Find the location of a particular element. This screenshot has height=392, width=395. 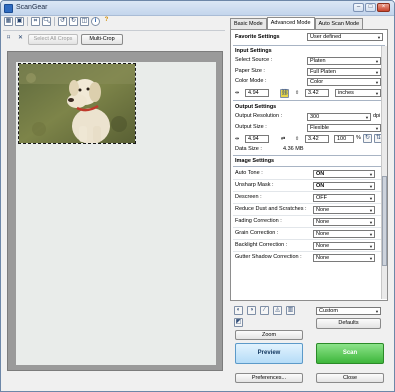

rotate-left-icon: ↺ is located at coordinates (62, 21).